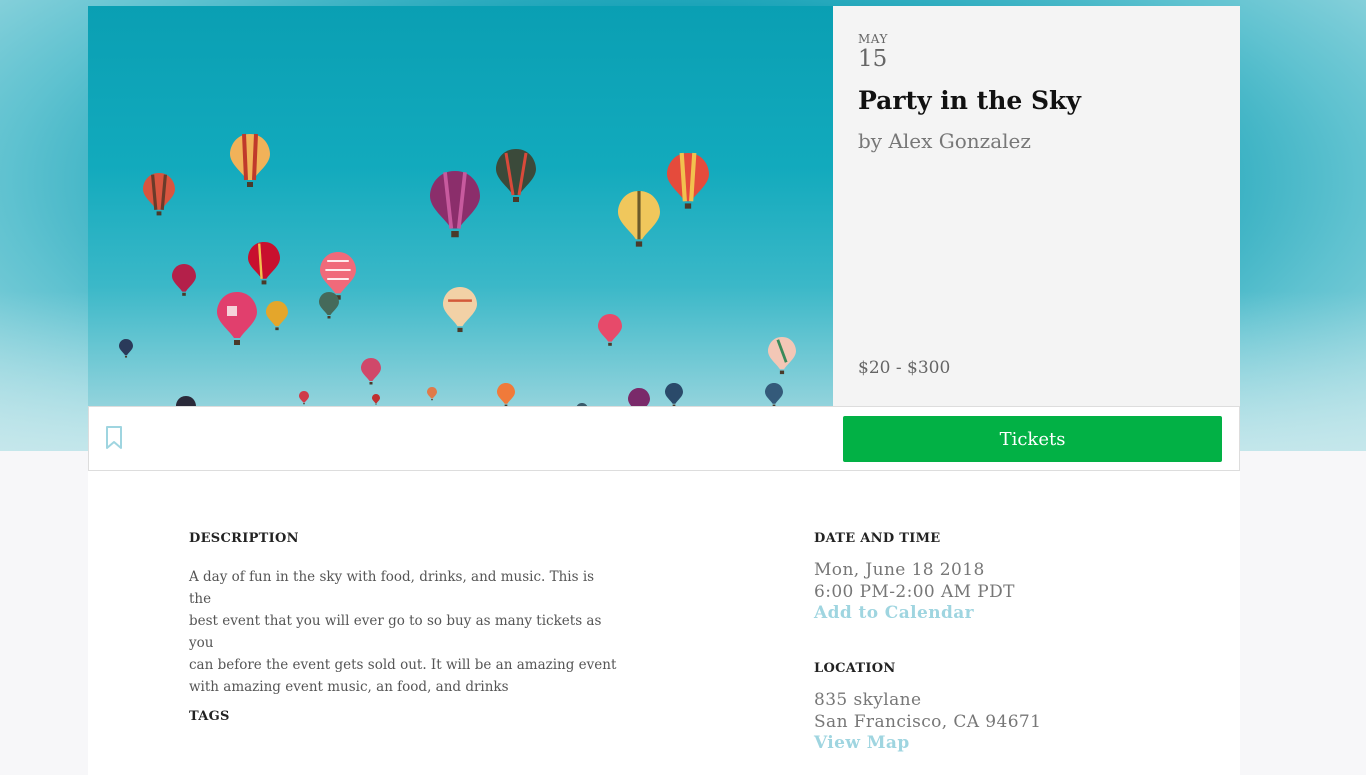 The height and width of the screenshot is (775, 1366). Describe the element at coordinates (877, 538) in the screenshot. I see `date-time-heading: DATE AND TIME` at that location.